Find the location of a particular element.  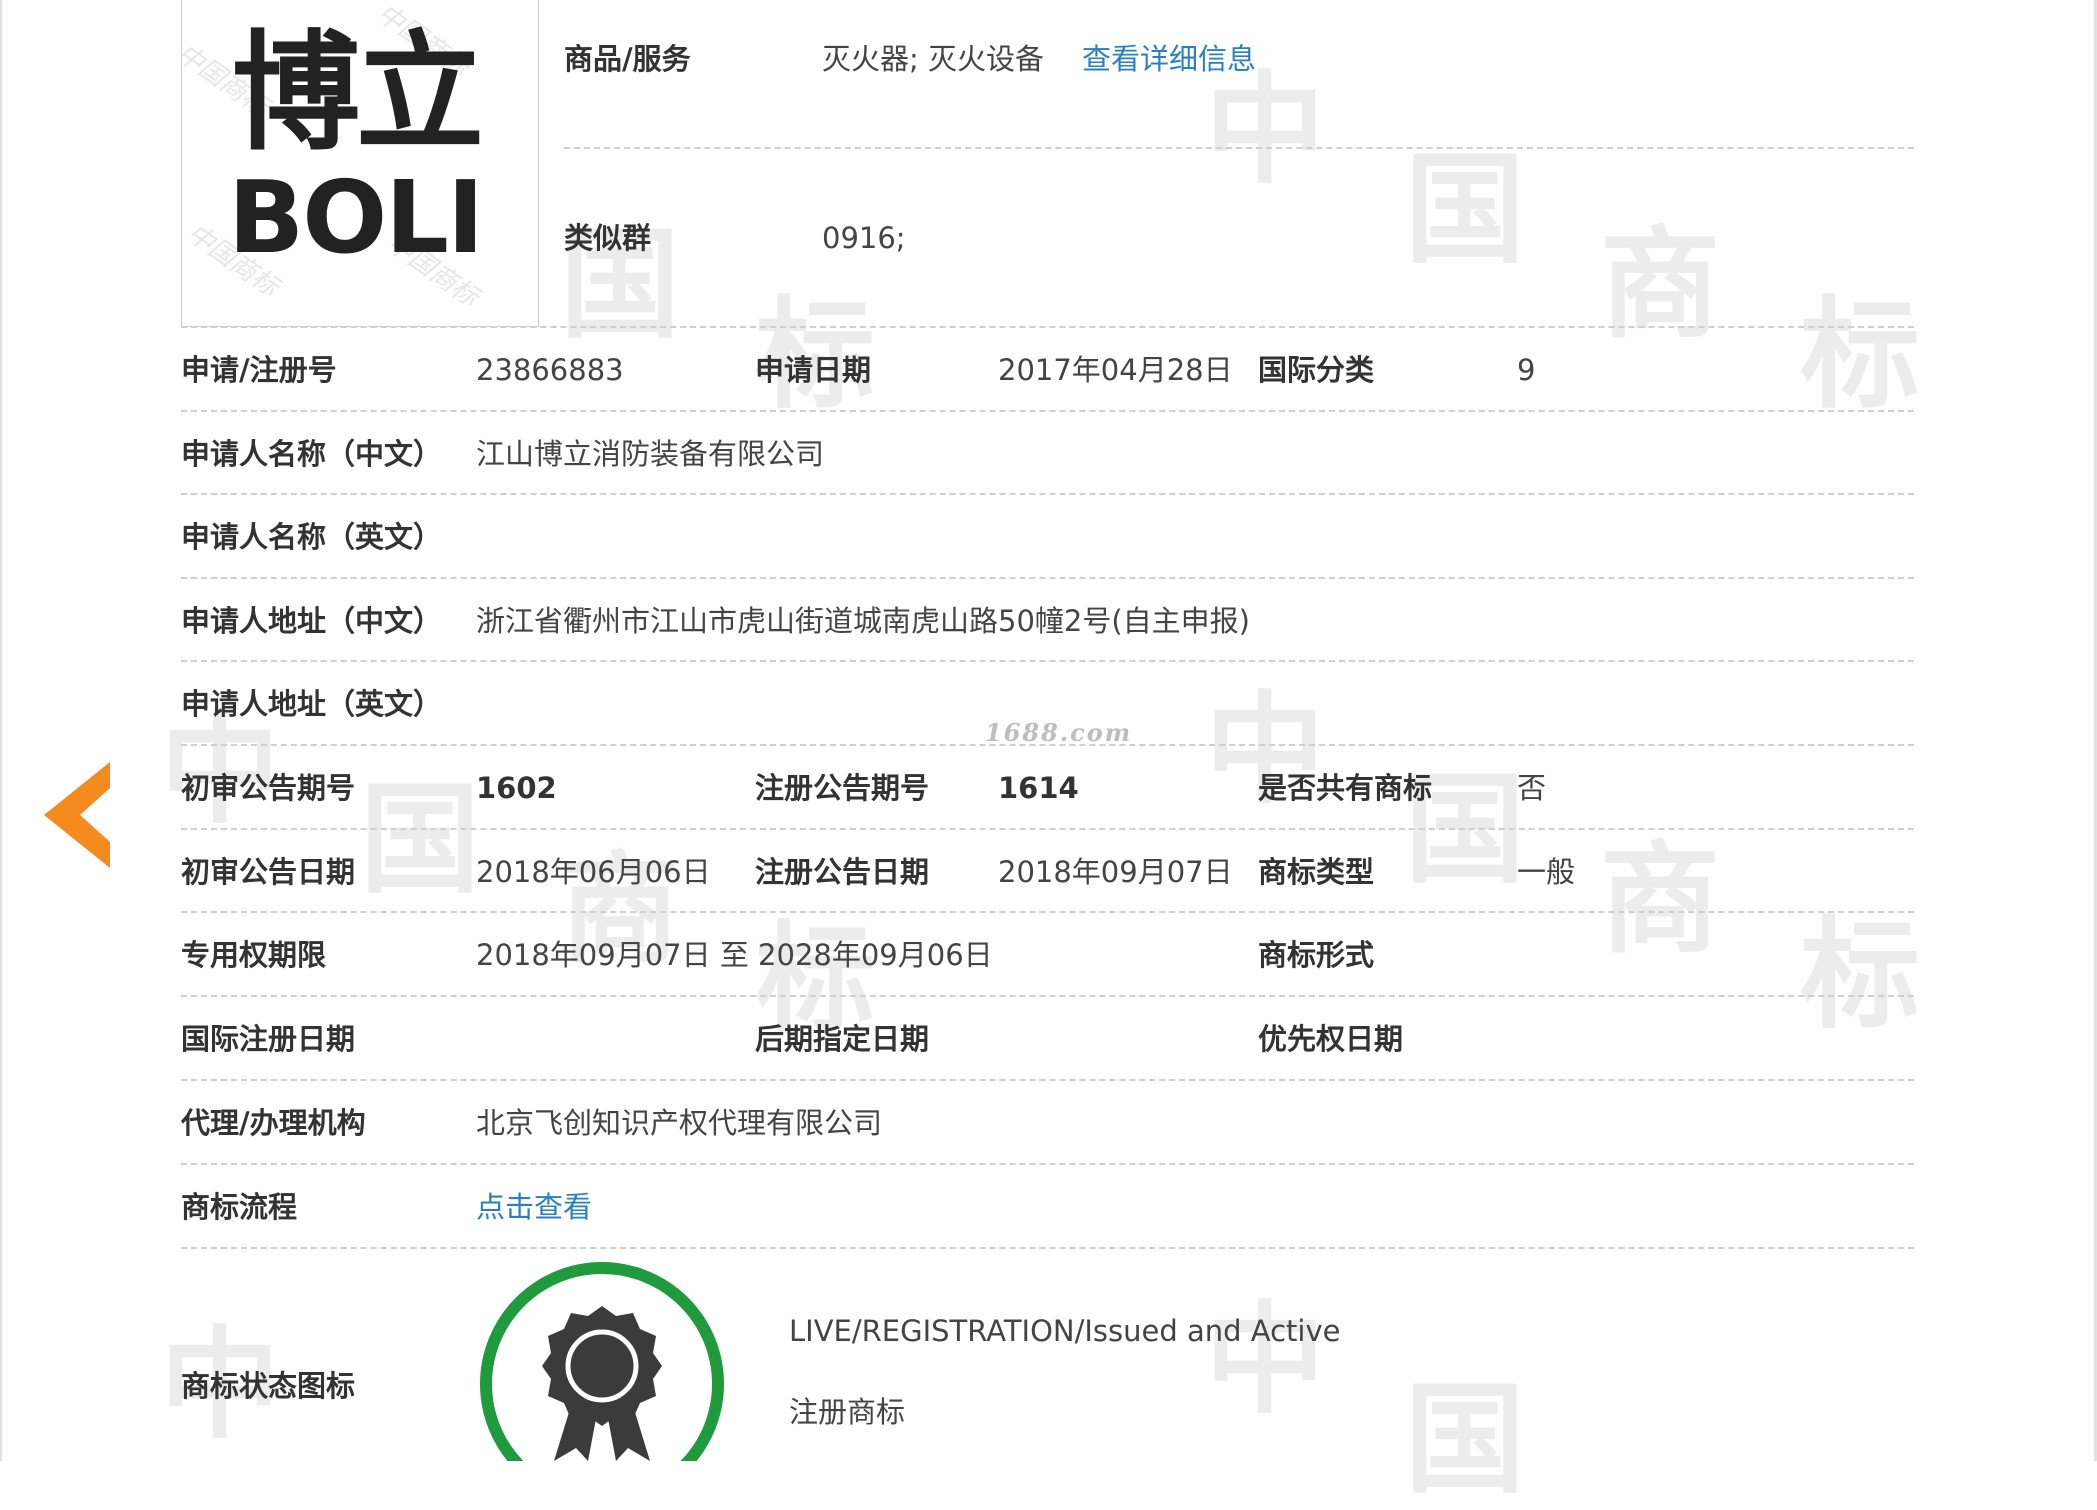

applicant-address-cn-label: 申请人地址（中文） is located at coordinates (312, 621).